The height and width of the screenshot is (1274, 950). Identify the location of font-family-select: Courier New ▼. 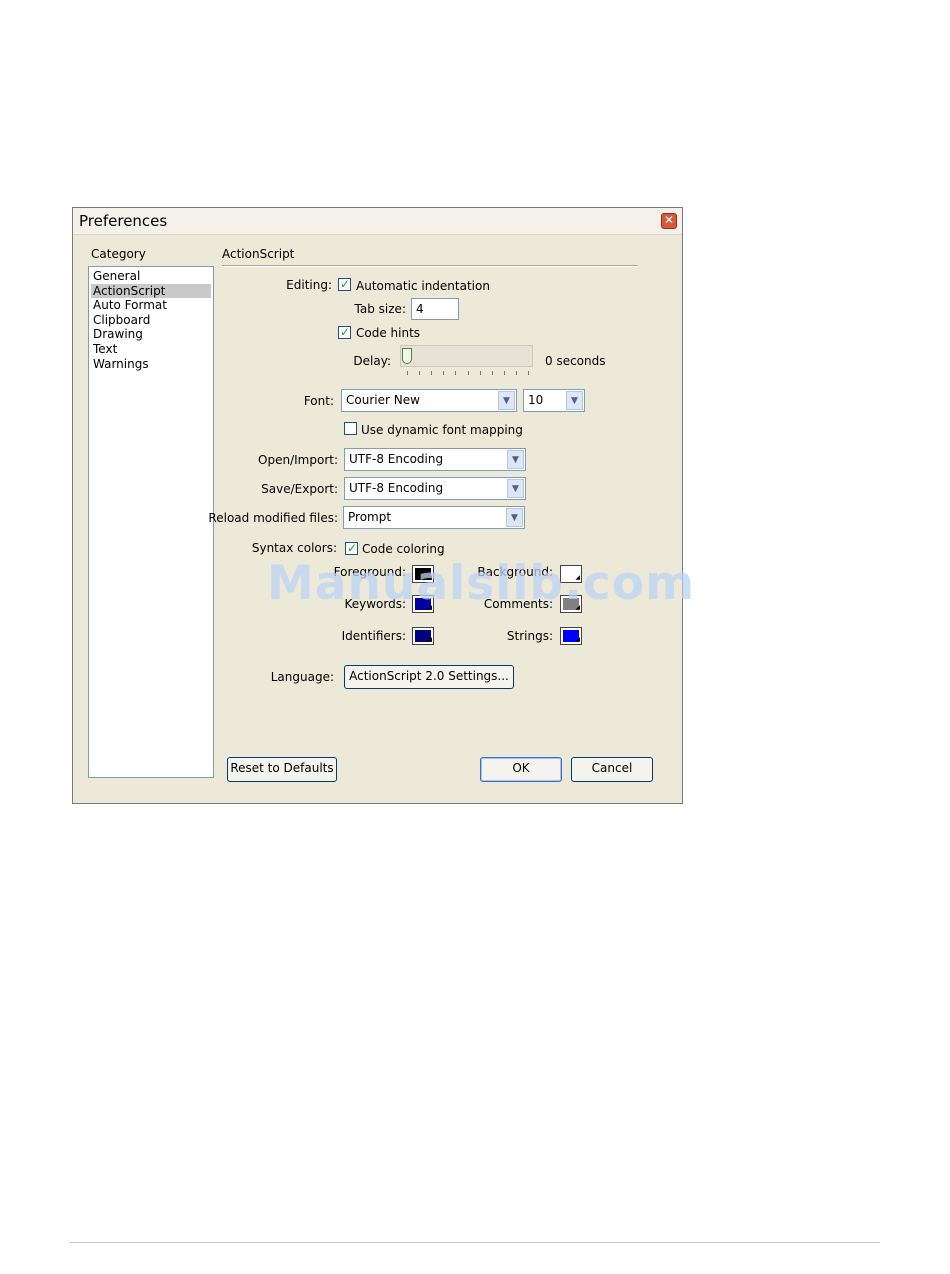
(429, 400).